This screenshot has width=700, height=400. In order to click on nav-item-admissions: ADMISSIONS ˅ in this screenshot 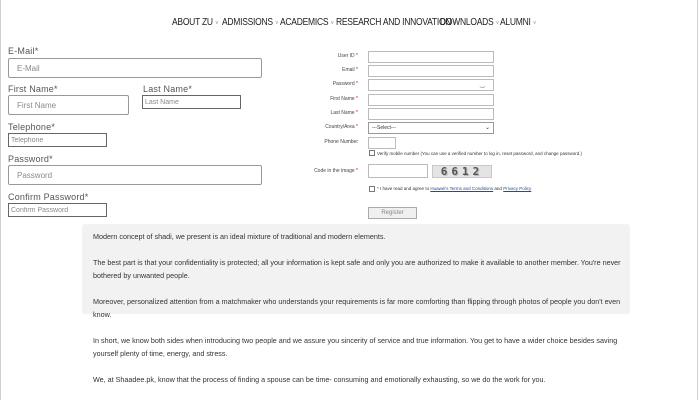, I will do `click(250, 22)`.